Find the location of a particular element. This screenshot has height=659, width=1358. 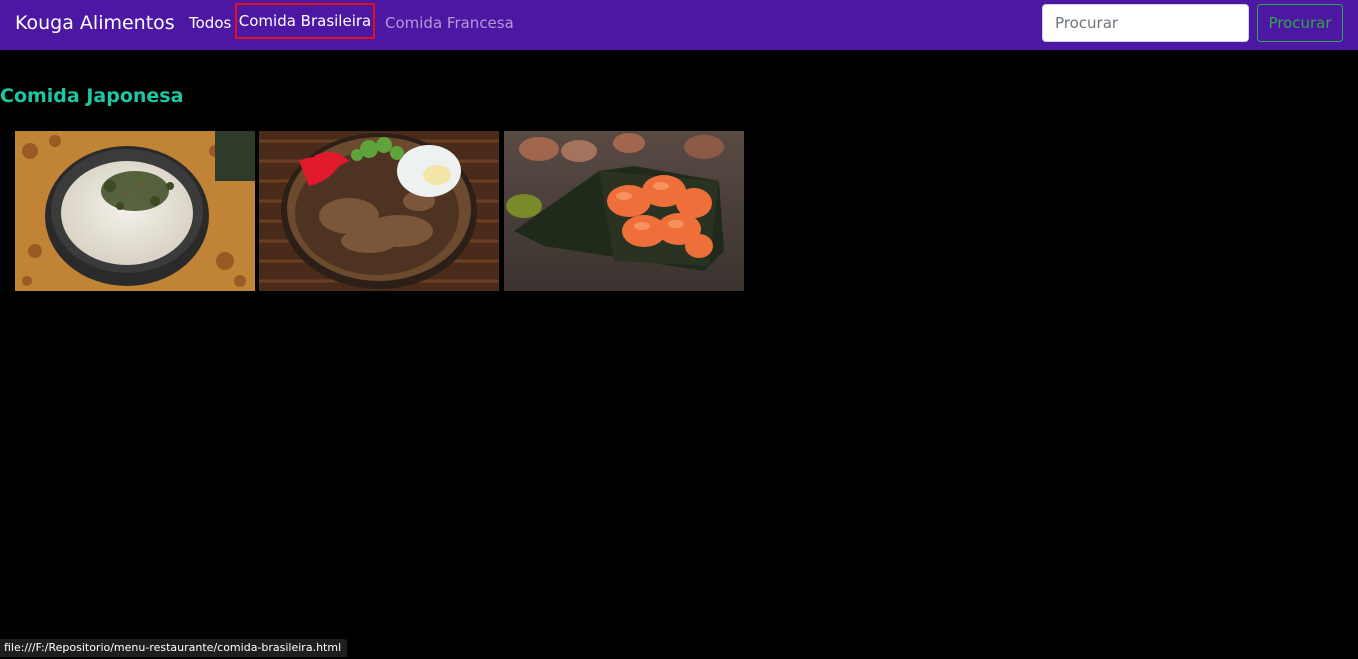

nav-link-todos: Todos is located at coordinates (210, 23).